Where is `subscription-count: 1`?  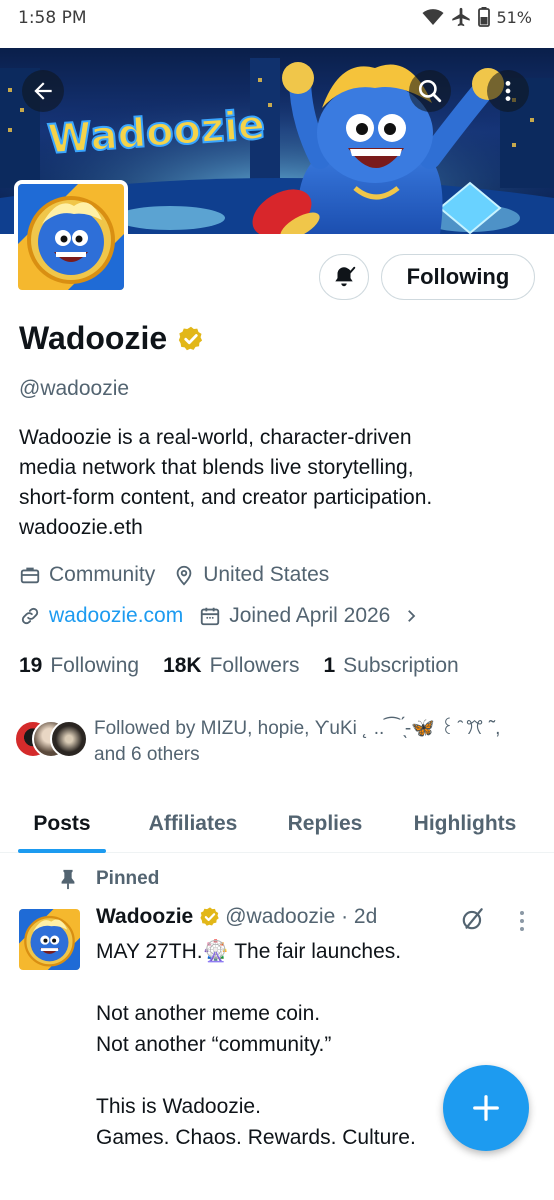 subscription-count: 1 is located at coordinates (329, 665).